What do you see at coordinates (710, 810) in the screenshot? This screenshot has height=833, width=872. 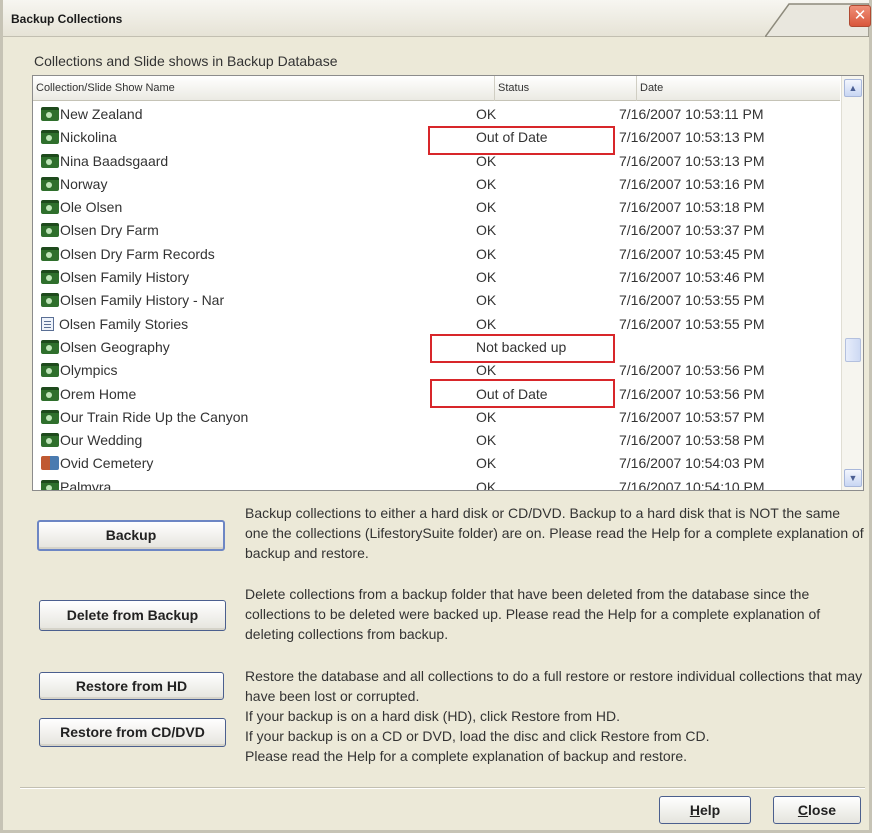 I see `help-button-label: elp` at bounding box center [710, 810].